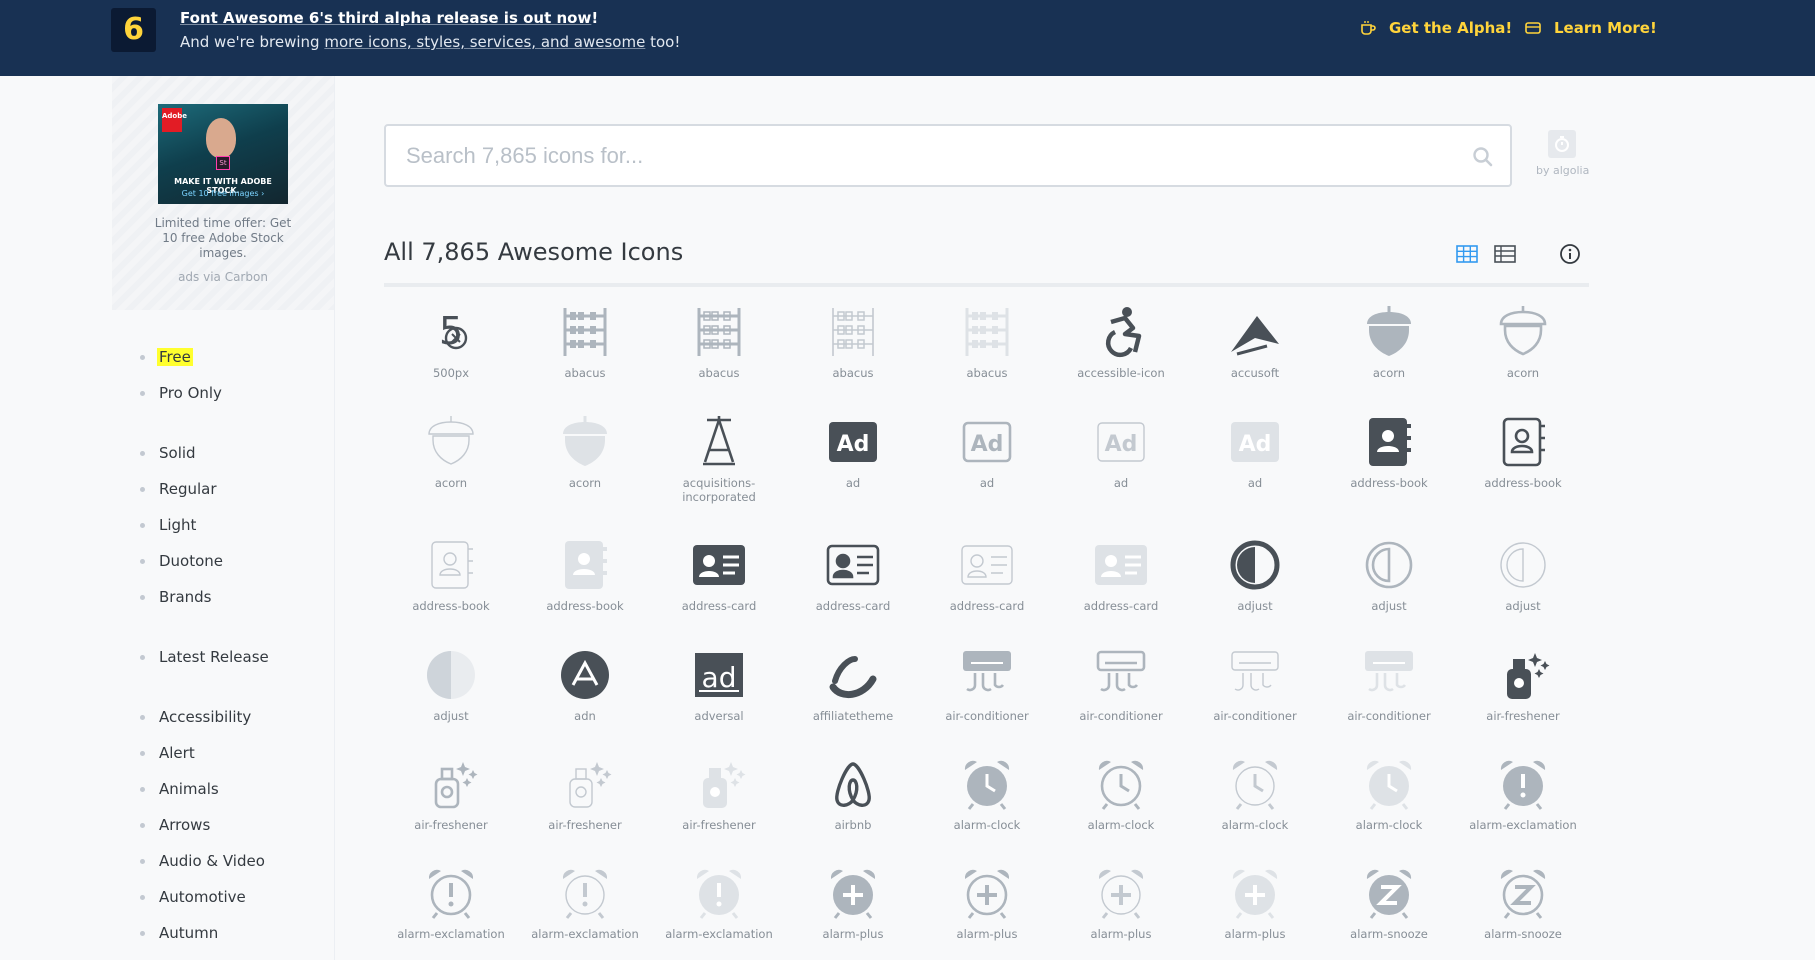  Describe the element at coordinates (585, 685) in the screenshot. I see `icon-grid-item: adn` at that location.